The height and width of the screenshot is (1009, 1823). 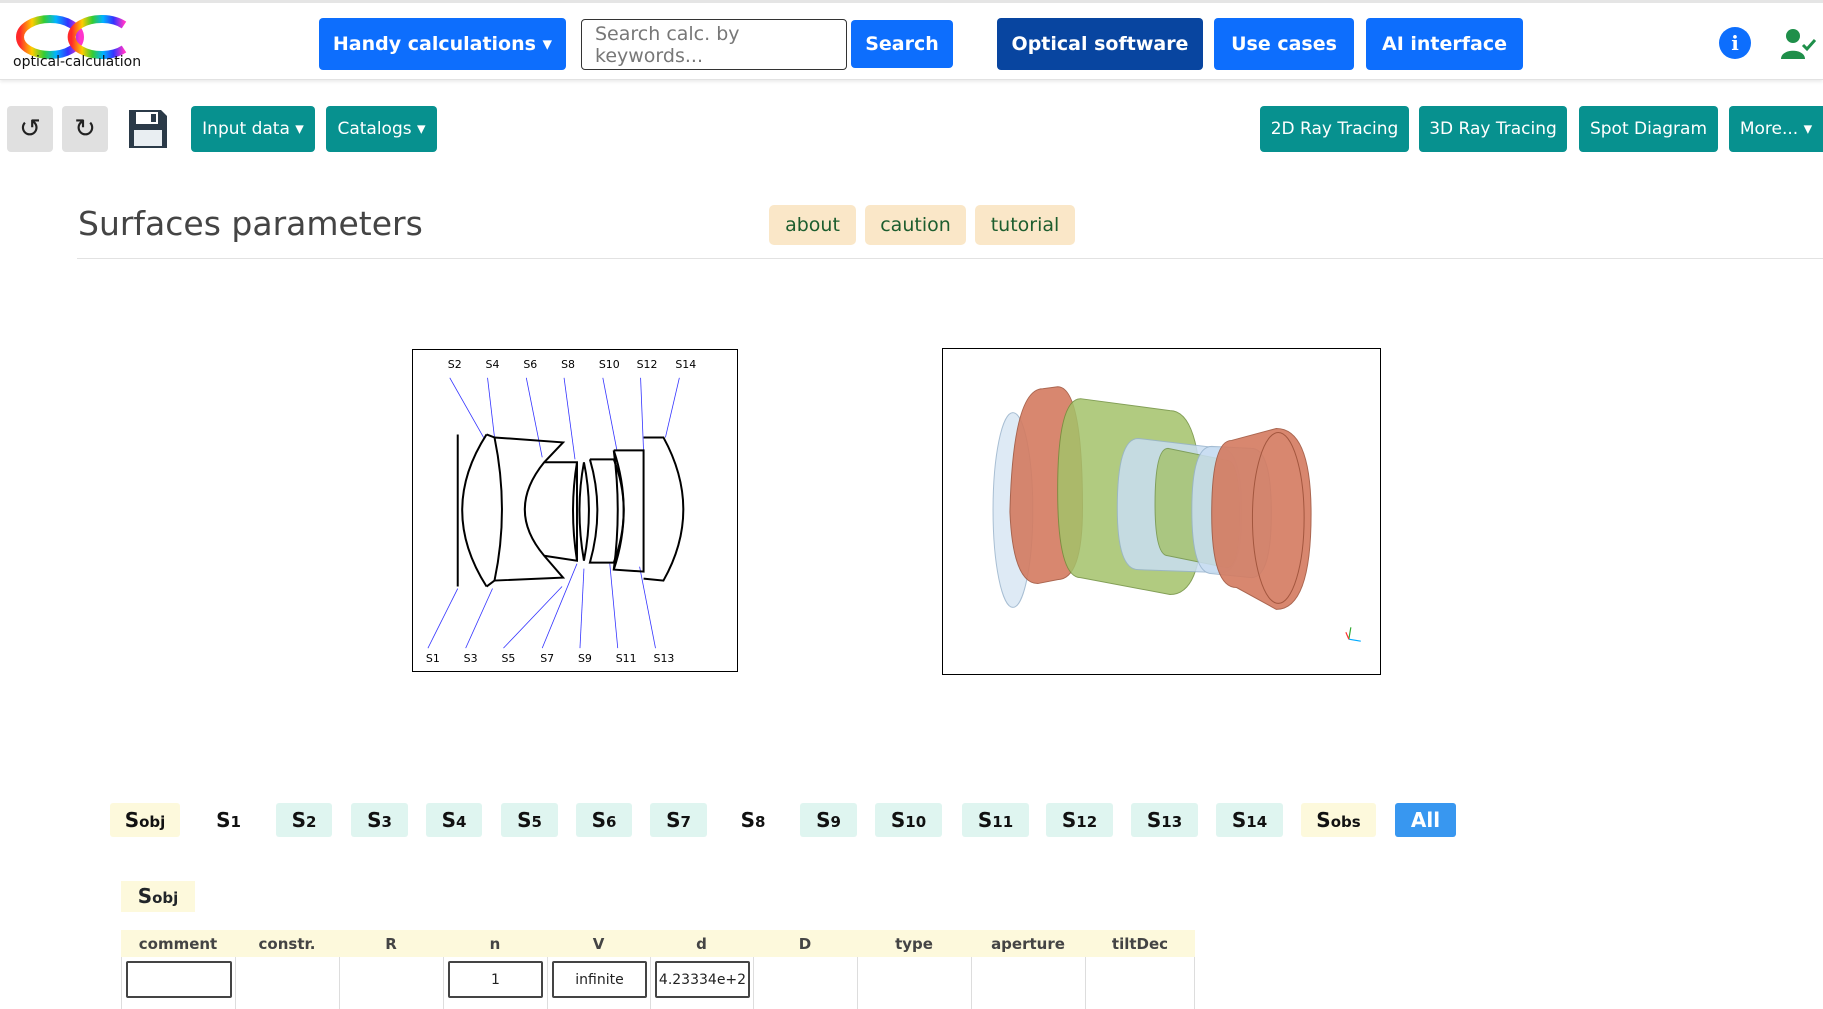 What do you see at coordinates (902, 44) in the screenshot?
I see `search-button: Search` at bounding box center [902, 44].